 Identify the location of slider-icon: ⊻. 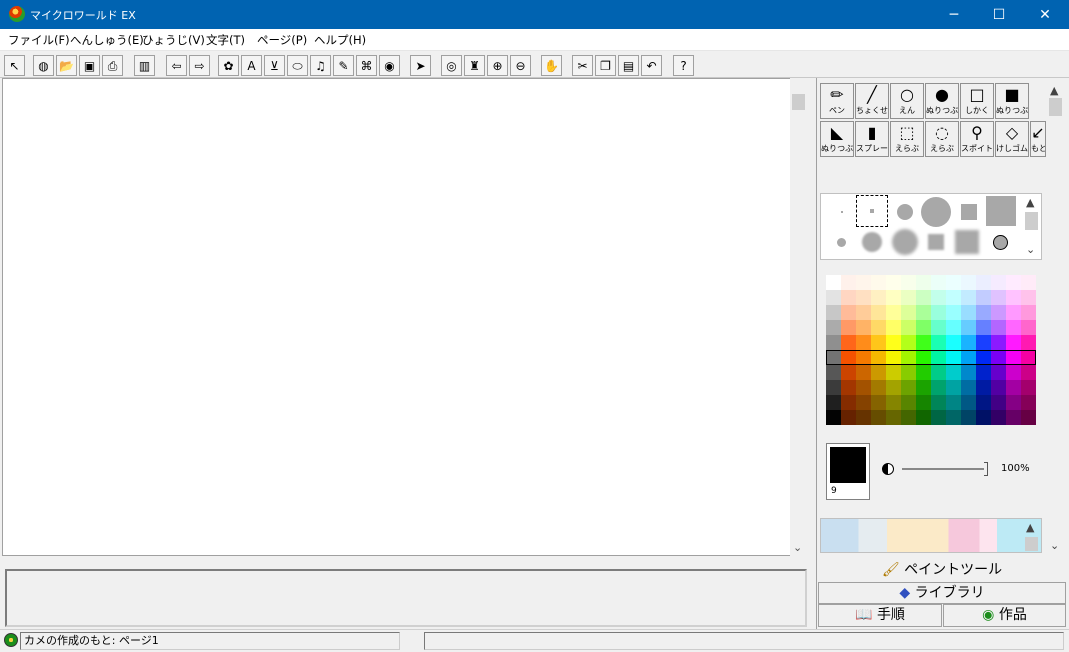
(274, 65).